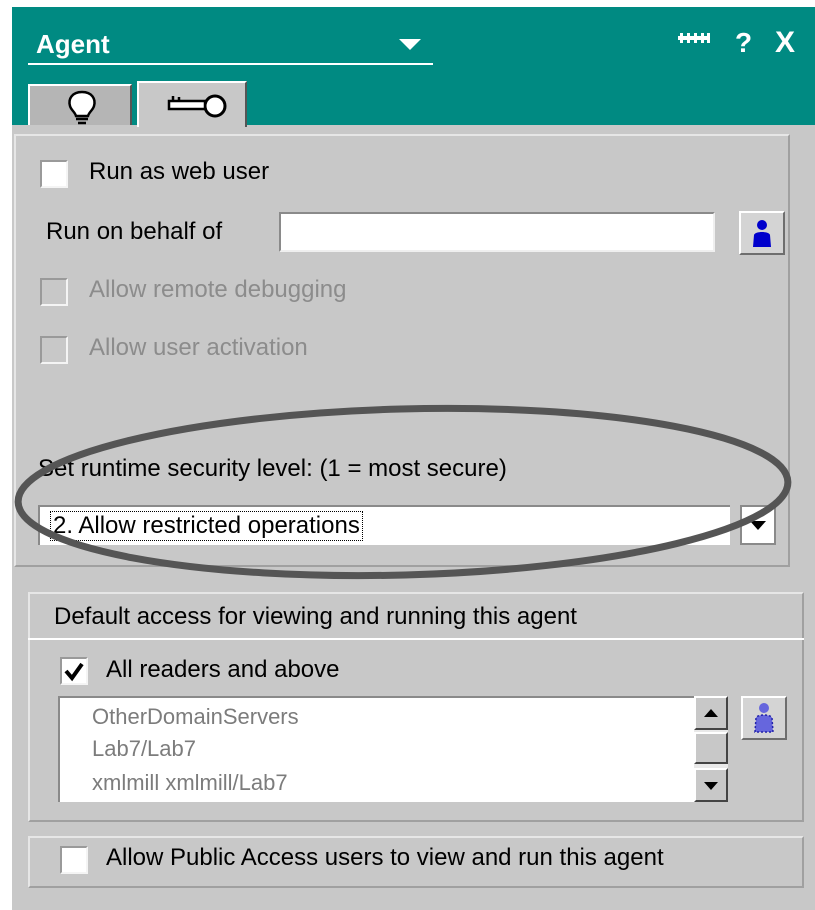  What do you see at coordinates (73, 44) in the screenshot?
I see `dialog-title: Agent` at bounding box center [73, 44].